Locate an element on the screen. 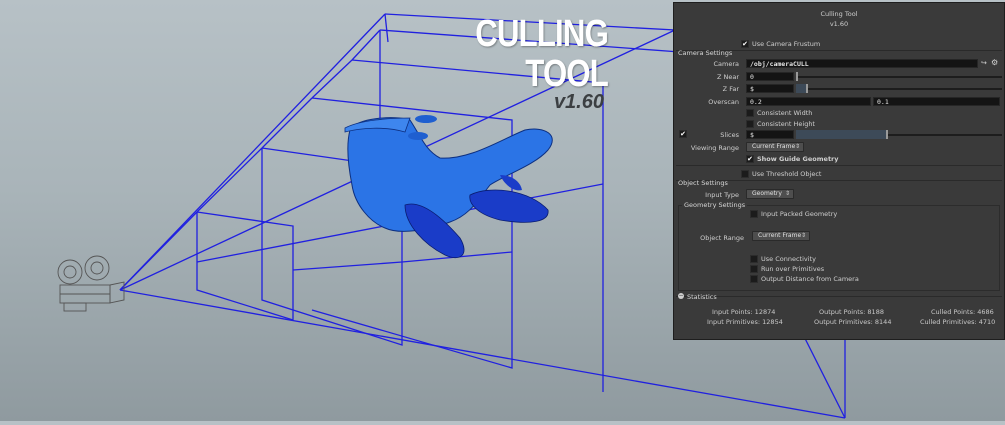  use-threshold-object-label: Use Threshold Object is located at coordinates (787, 174).